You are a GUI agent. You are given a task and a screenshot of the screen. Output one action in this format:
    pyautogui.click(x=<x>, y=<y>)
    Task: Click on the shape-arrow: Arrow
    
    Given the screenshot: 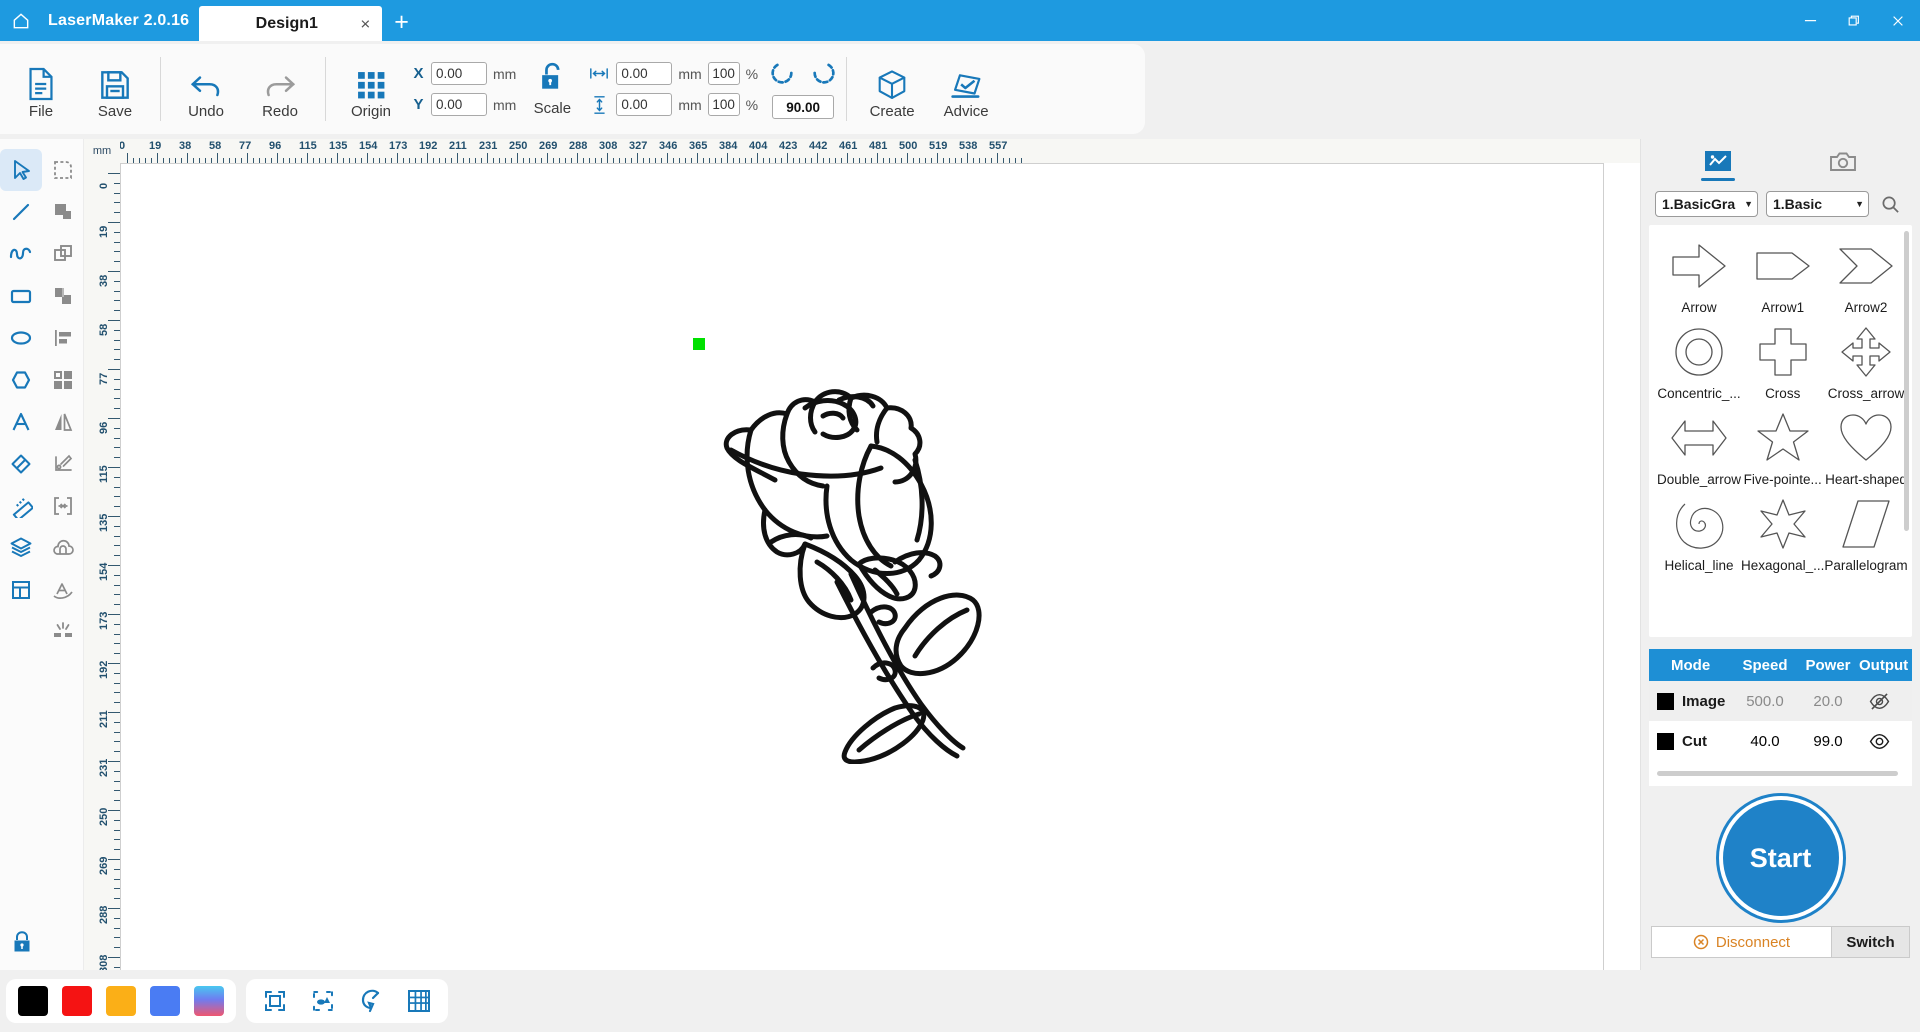 What is the action you would take?
    pyautogui.click(x=1699, y=272)
    